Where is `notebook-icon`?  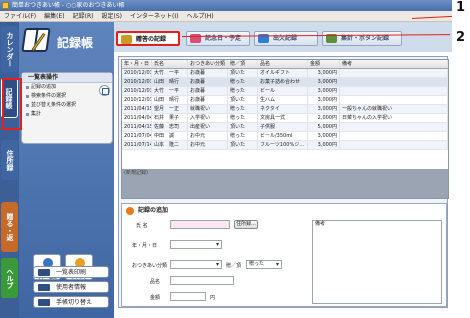
notebook-icon is located at coordinates (44, 302).